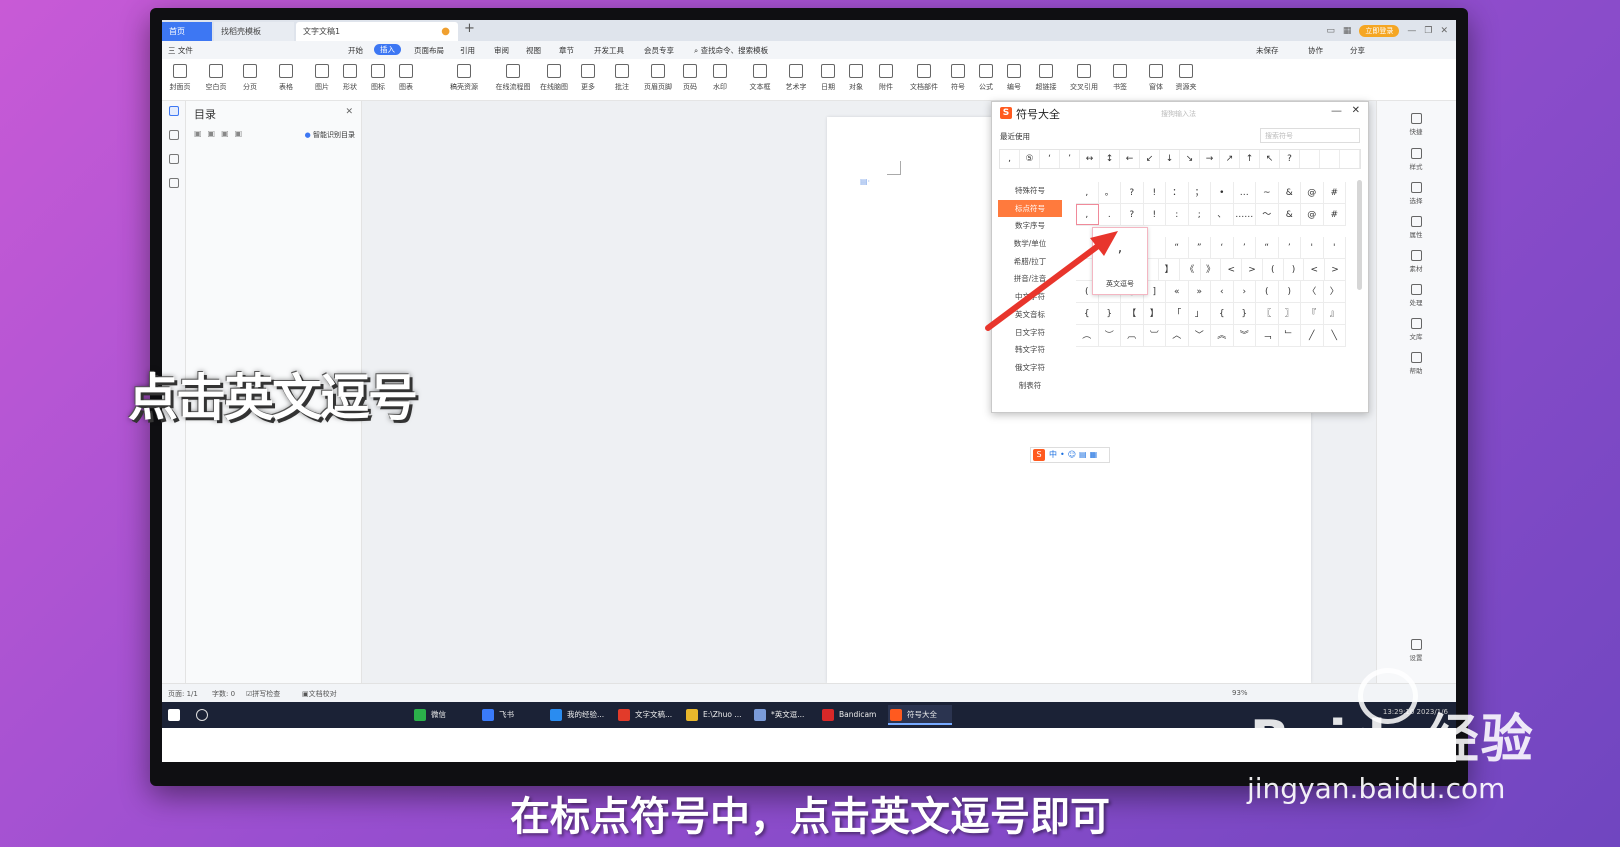  Describe the element at coordinates (464, 77) in the screenshot. I see `ribbon-resources: 稿壳资源` at that location.